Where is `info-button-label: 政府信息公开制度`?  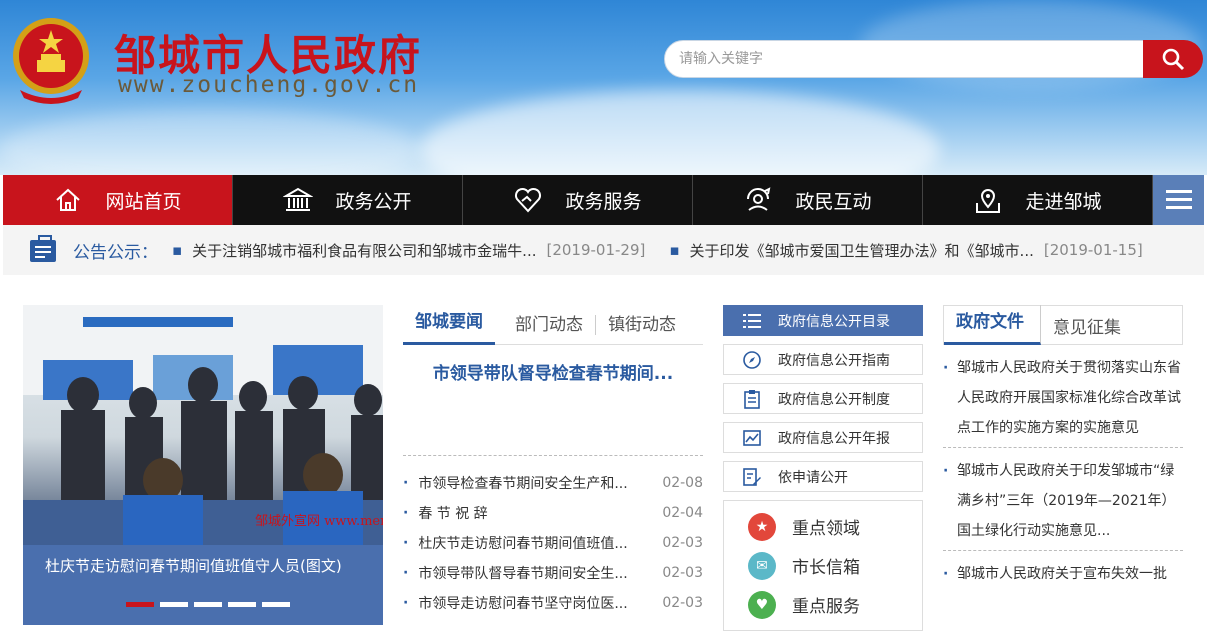
info-button-label: 政府信息公开制度 is located at coordinates (834, 399).